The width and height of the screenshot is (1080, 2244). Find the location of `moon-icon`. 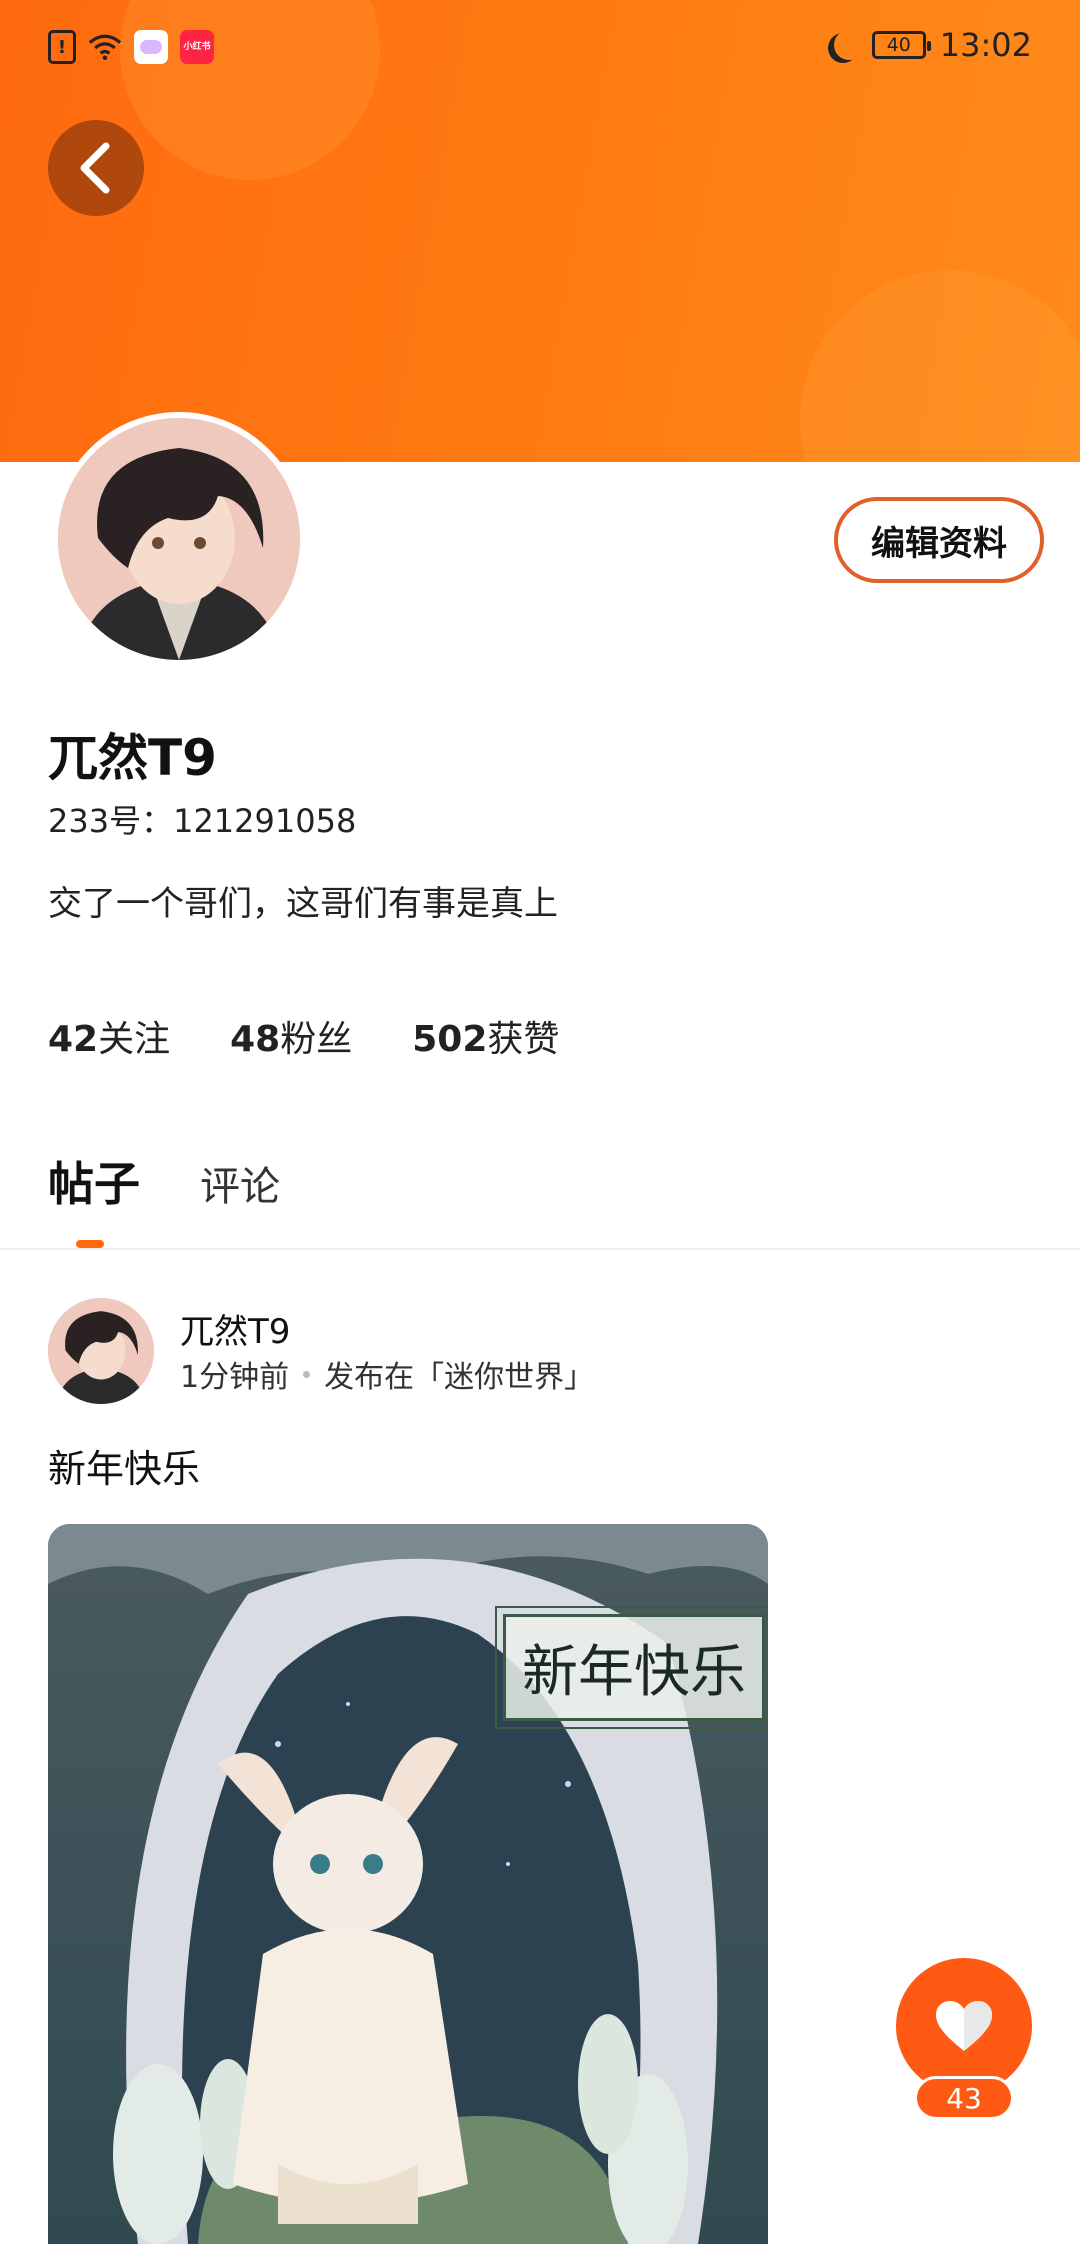

moon-icon is located at coordinates (849, 45).